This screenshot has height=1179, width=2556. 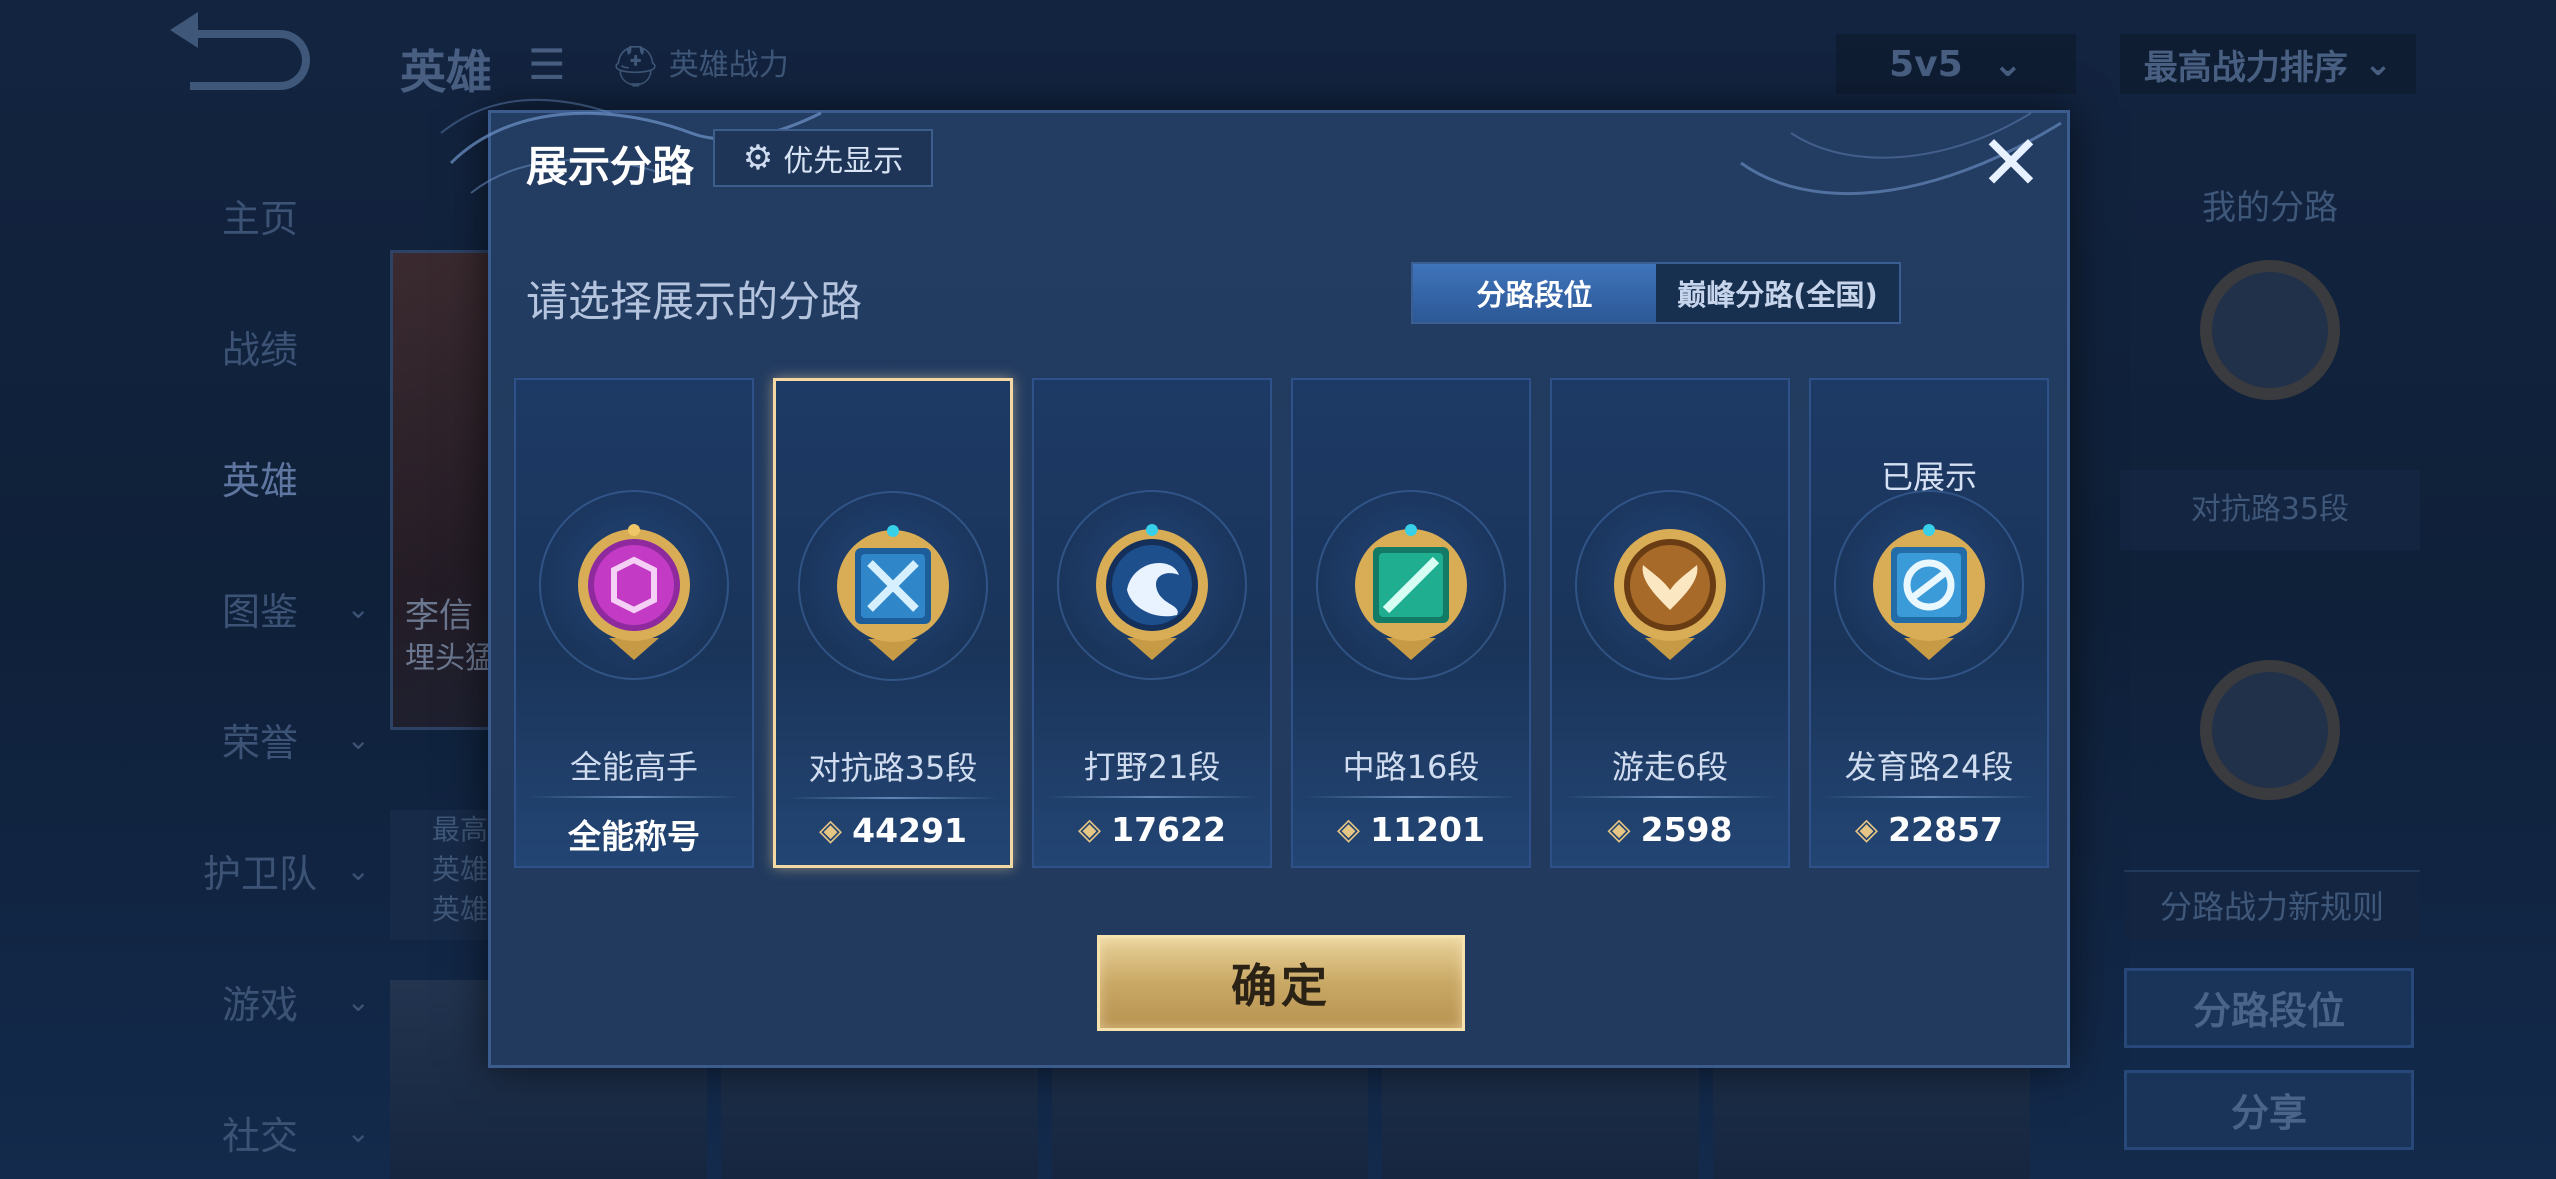 I want to click on sidebar-item-label: 护卫队, so click(x=259, y=874).